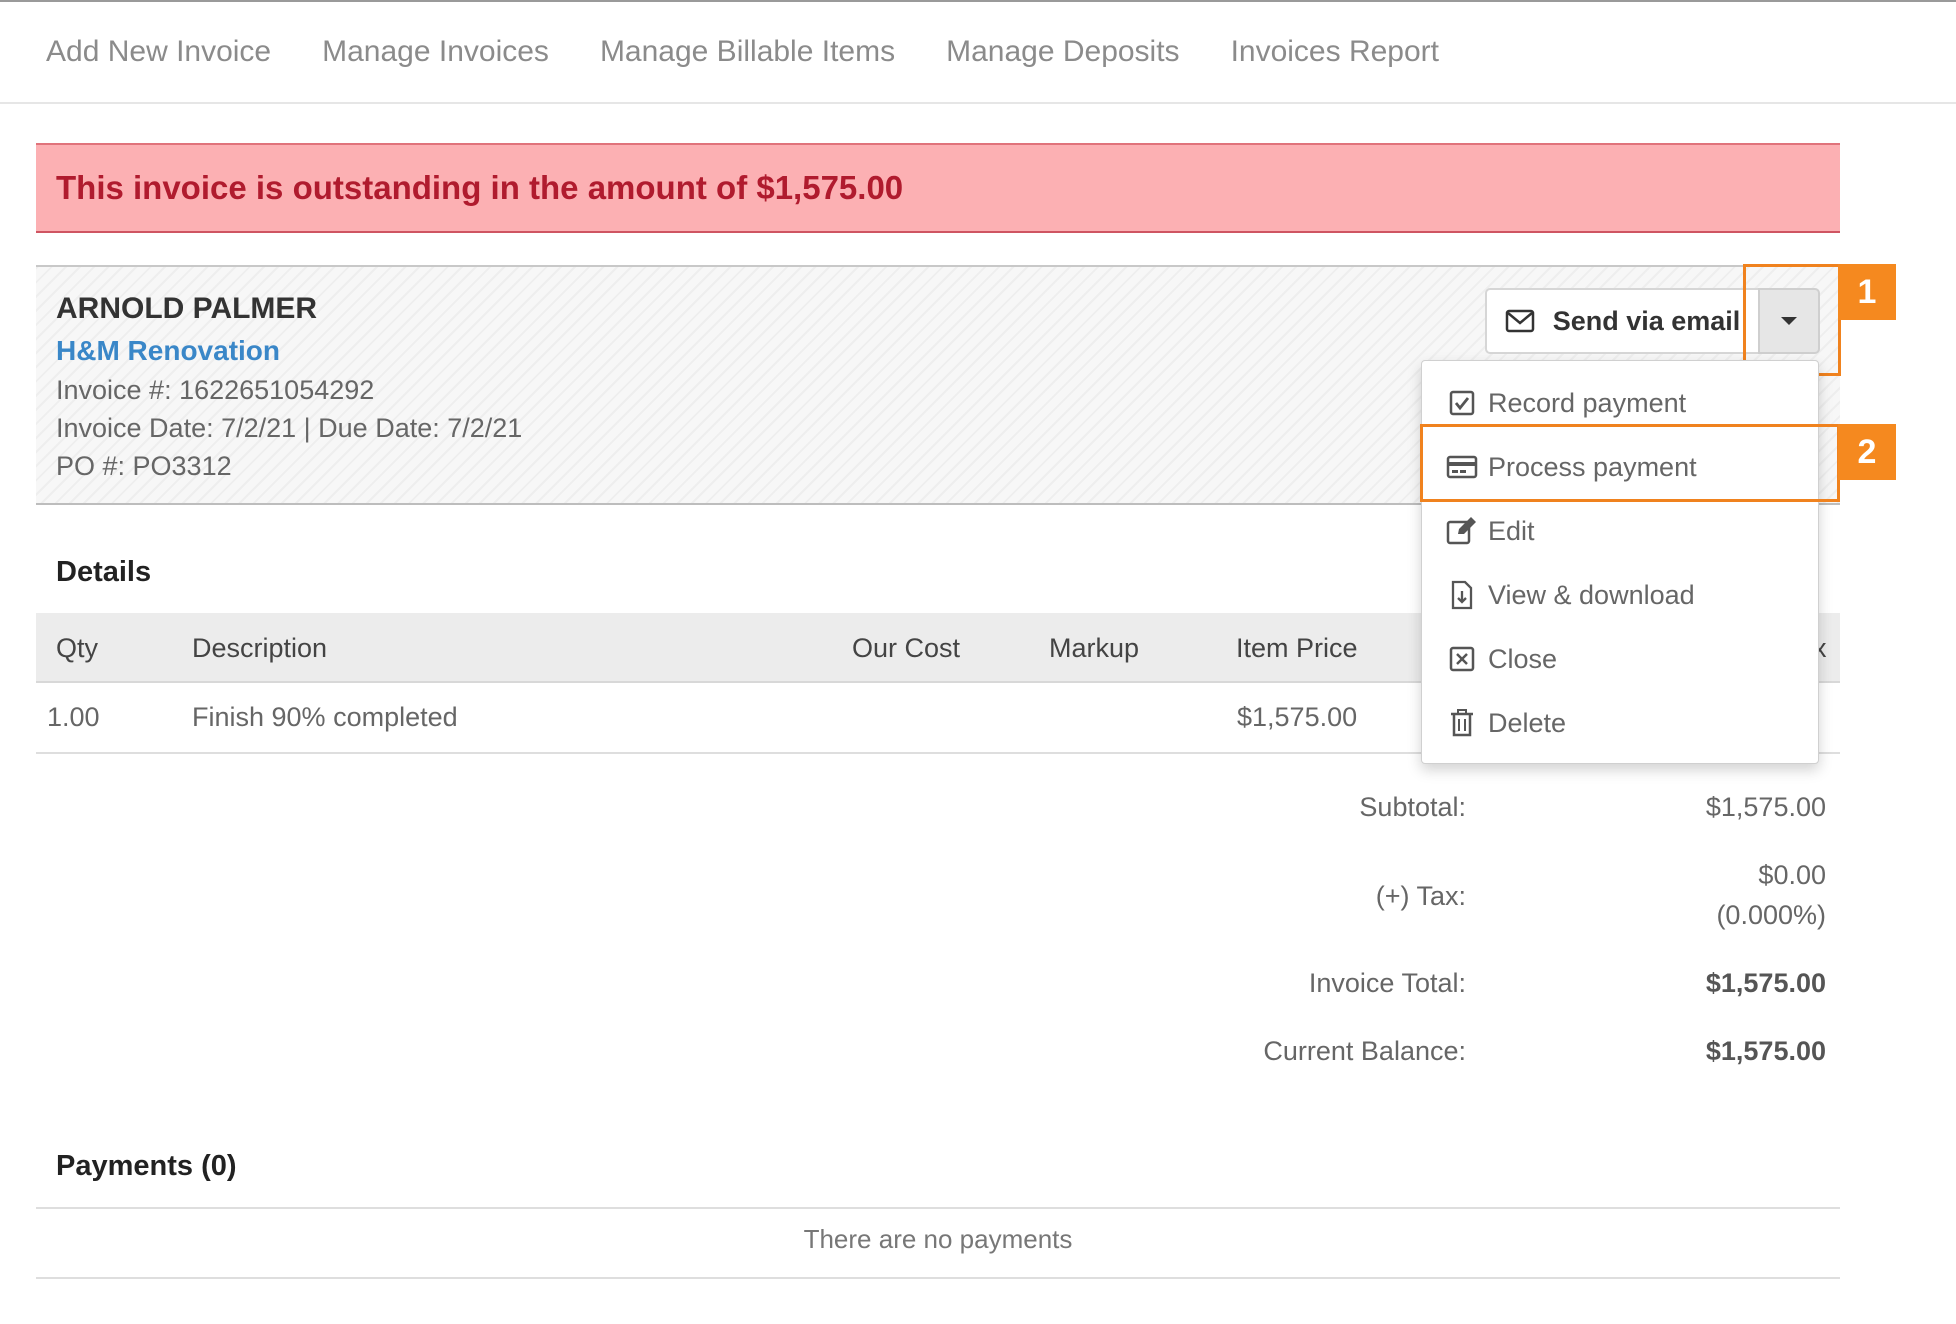 This screenshot has height=1324, width=1956. What do you see at coordinates (1335, 52) in the screenshot?
I see `nav-invoices-report: Invoices Report` at bounding box center [1335, 52].